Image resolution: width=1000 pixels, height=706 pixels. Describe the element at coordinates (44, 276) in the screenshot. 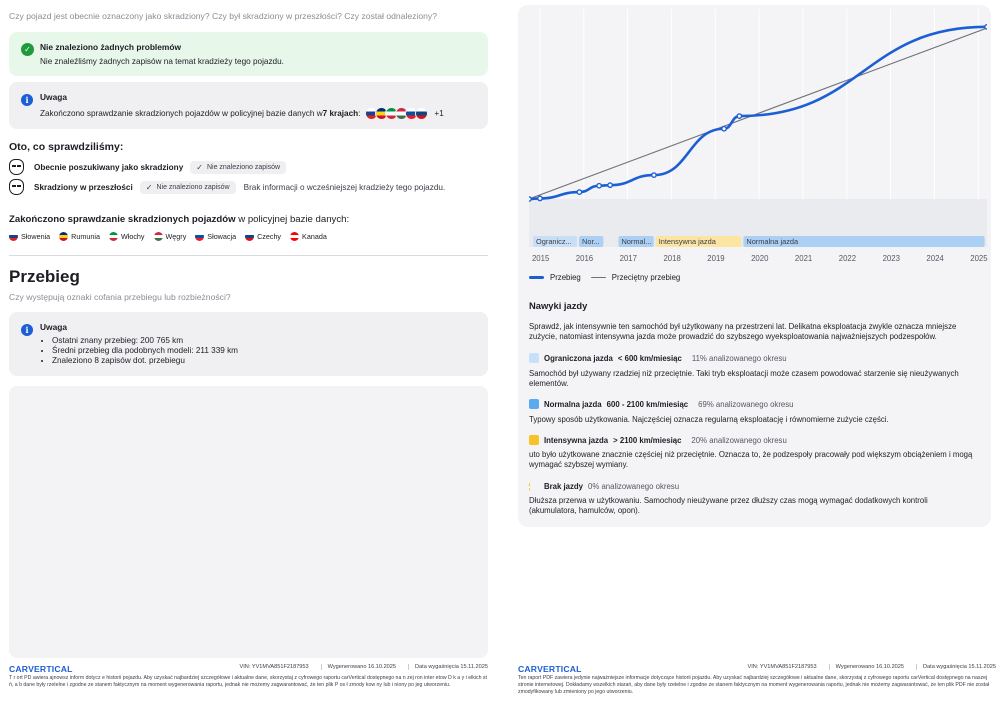

I see `mileage-title: Przebieg` at that location.